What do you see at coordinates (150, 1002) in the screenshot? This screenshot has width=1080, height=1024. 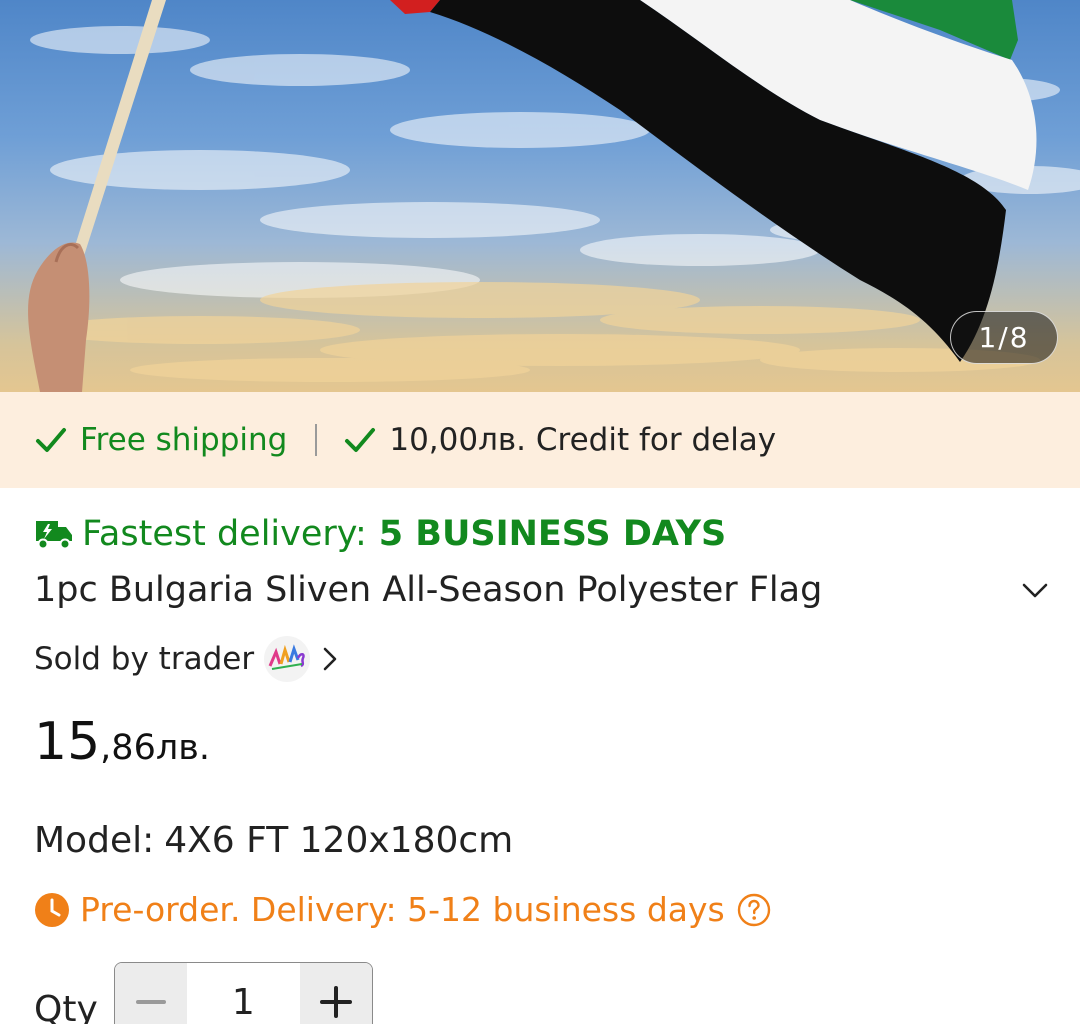 I see `minus-icon` at bounding box center [150, 1002].